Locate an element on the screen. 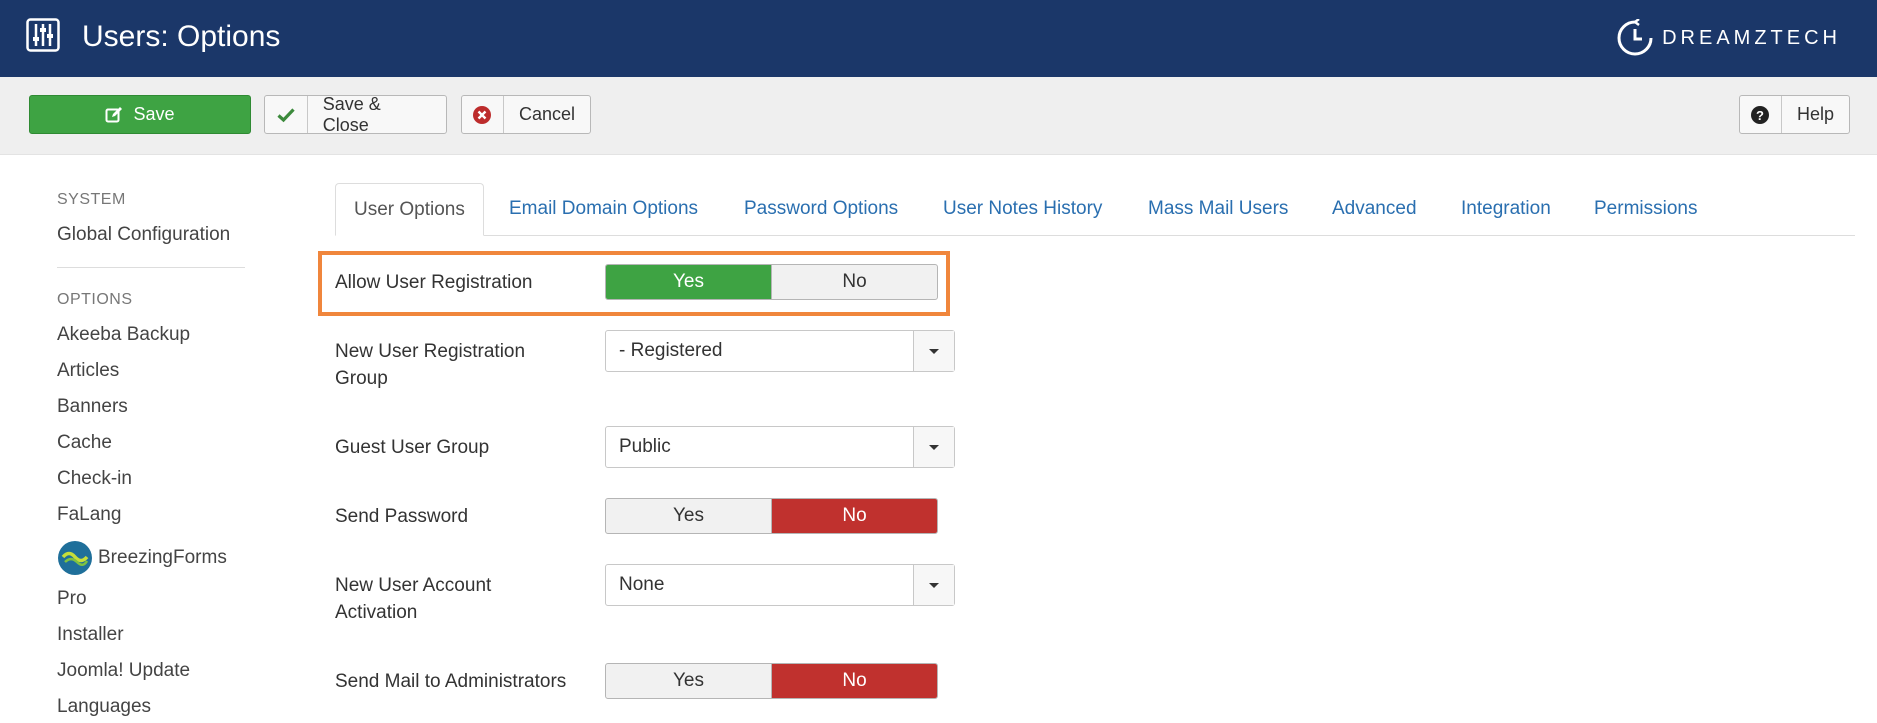 This screenshot has height=723, width=1877. registration-group-select: - Registered is located at coordinates (780, 351).